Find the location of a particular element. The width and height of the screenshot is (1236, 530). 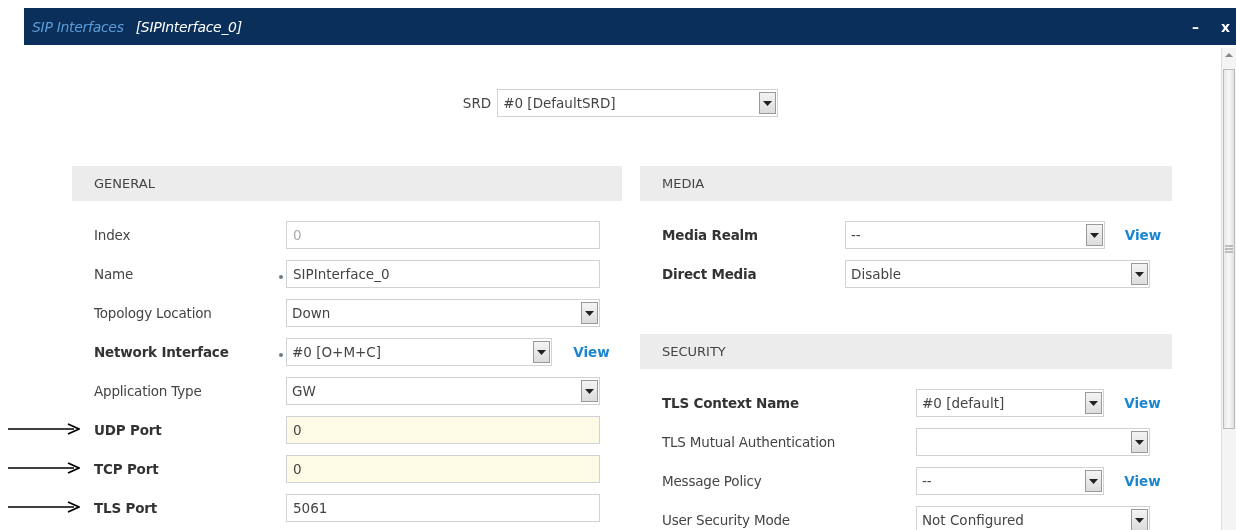

section-header: MEDIA is located at coordinates (906, 183).